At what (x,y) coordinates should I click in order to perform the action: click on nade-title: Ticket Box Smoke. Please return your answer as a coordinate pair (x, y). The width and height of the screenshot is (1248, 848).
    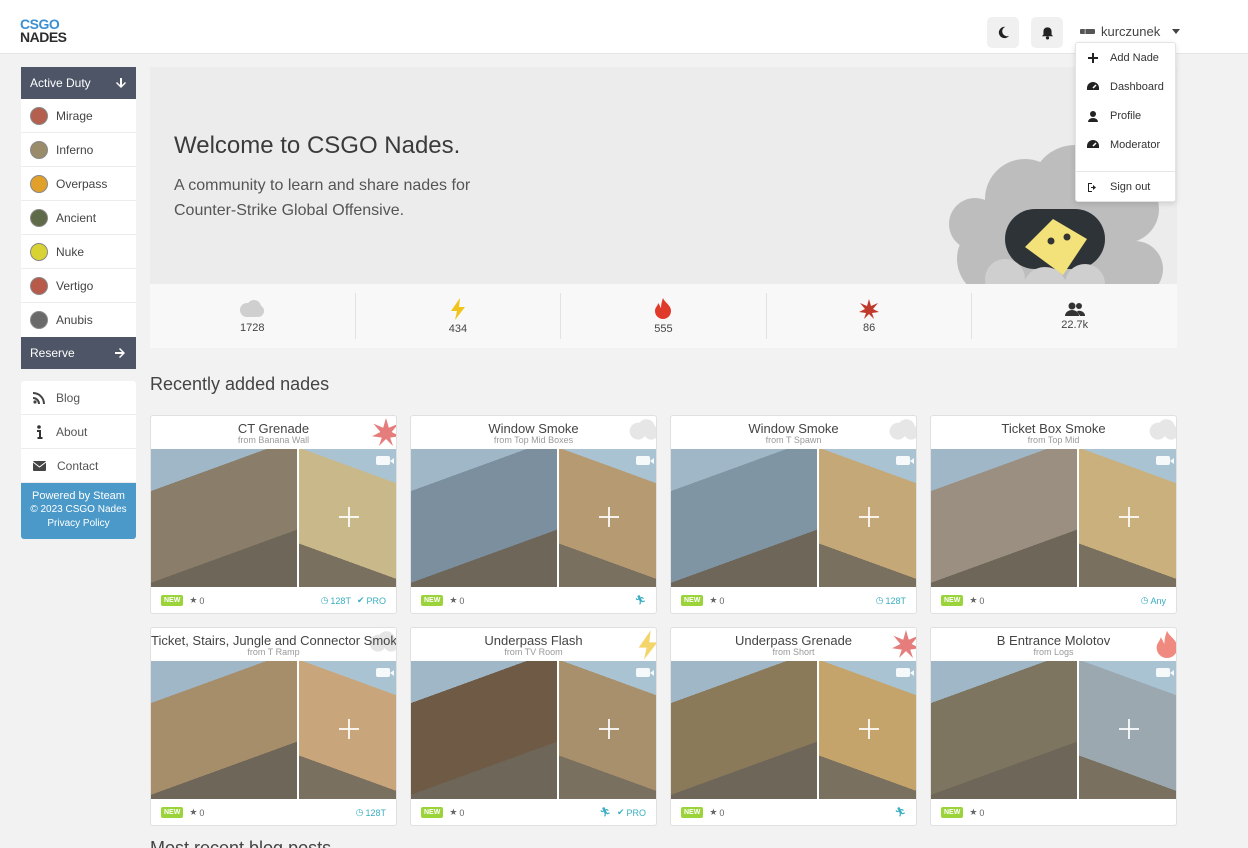
    Looking at the image, I should click on (1053, 428).